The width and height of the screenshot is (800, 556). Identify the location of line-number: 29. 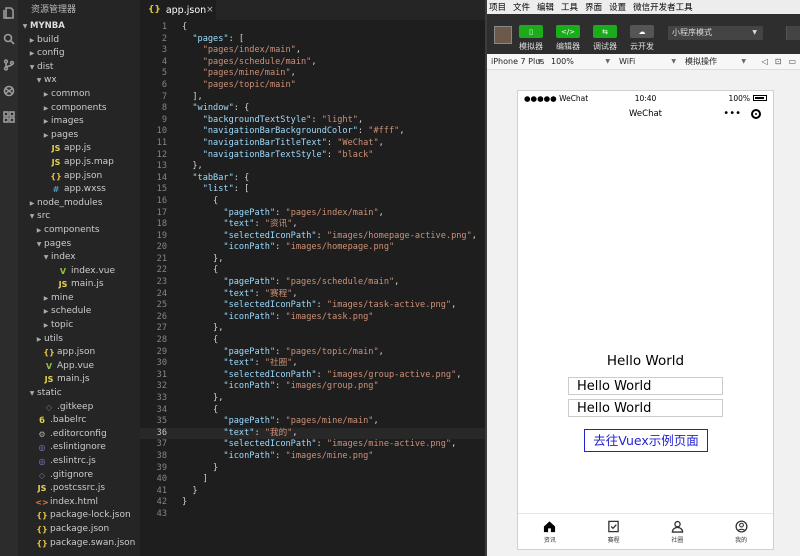
(161, 351).